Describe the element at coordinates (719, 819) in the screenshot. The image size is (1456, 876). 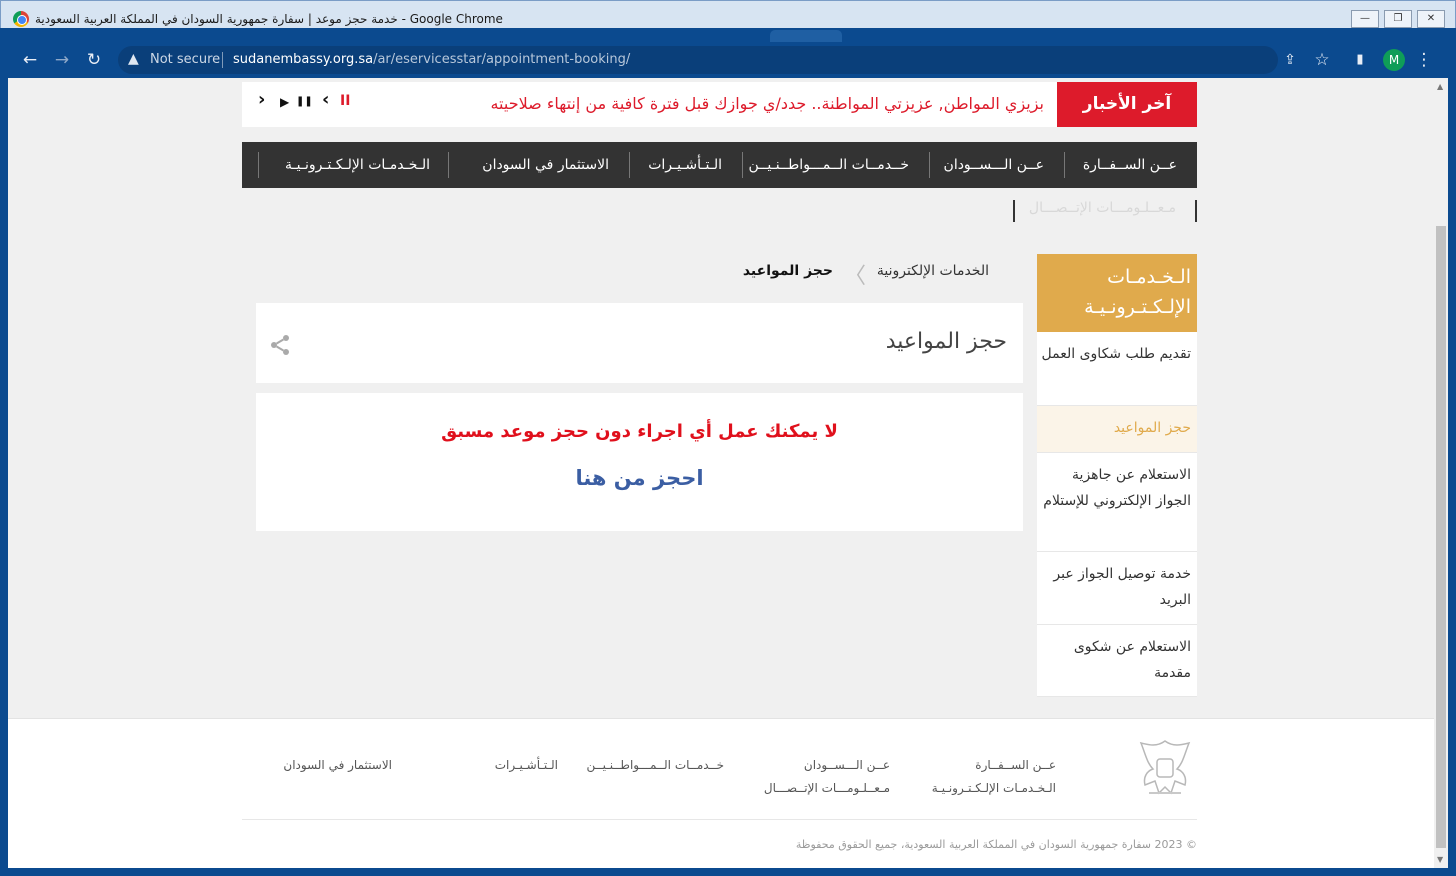
I see `footer-divider` at that location.